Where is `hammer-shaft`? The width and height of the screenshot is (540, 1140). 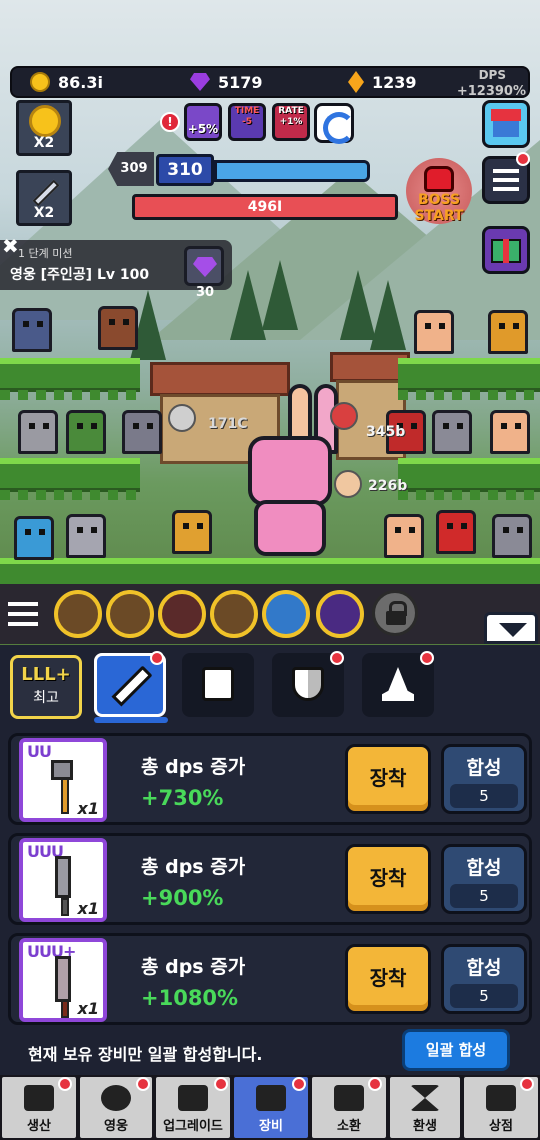 hammer-shaft is located at coordinates (65, 796).